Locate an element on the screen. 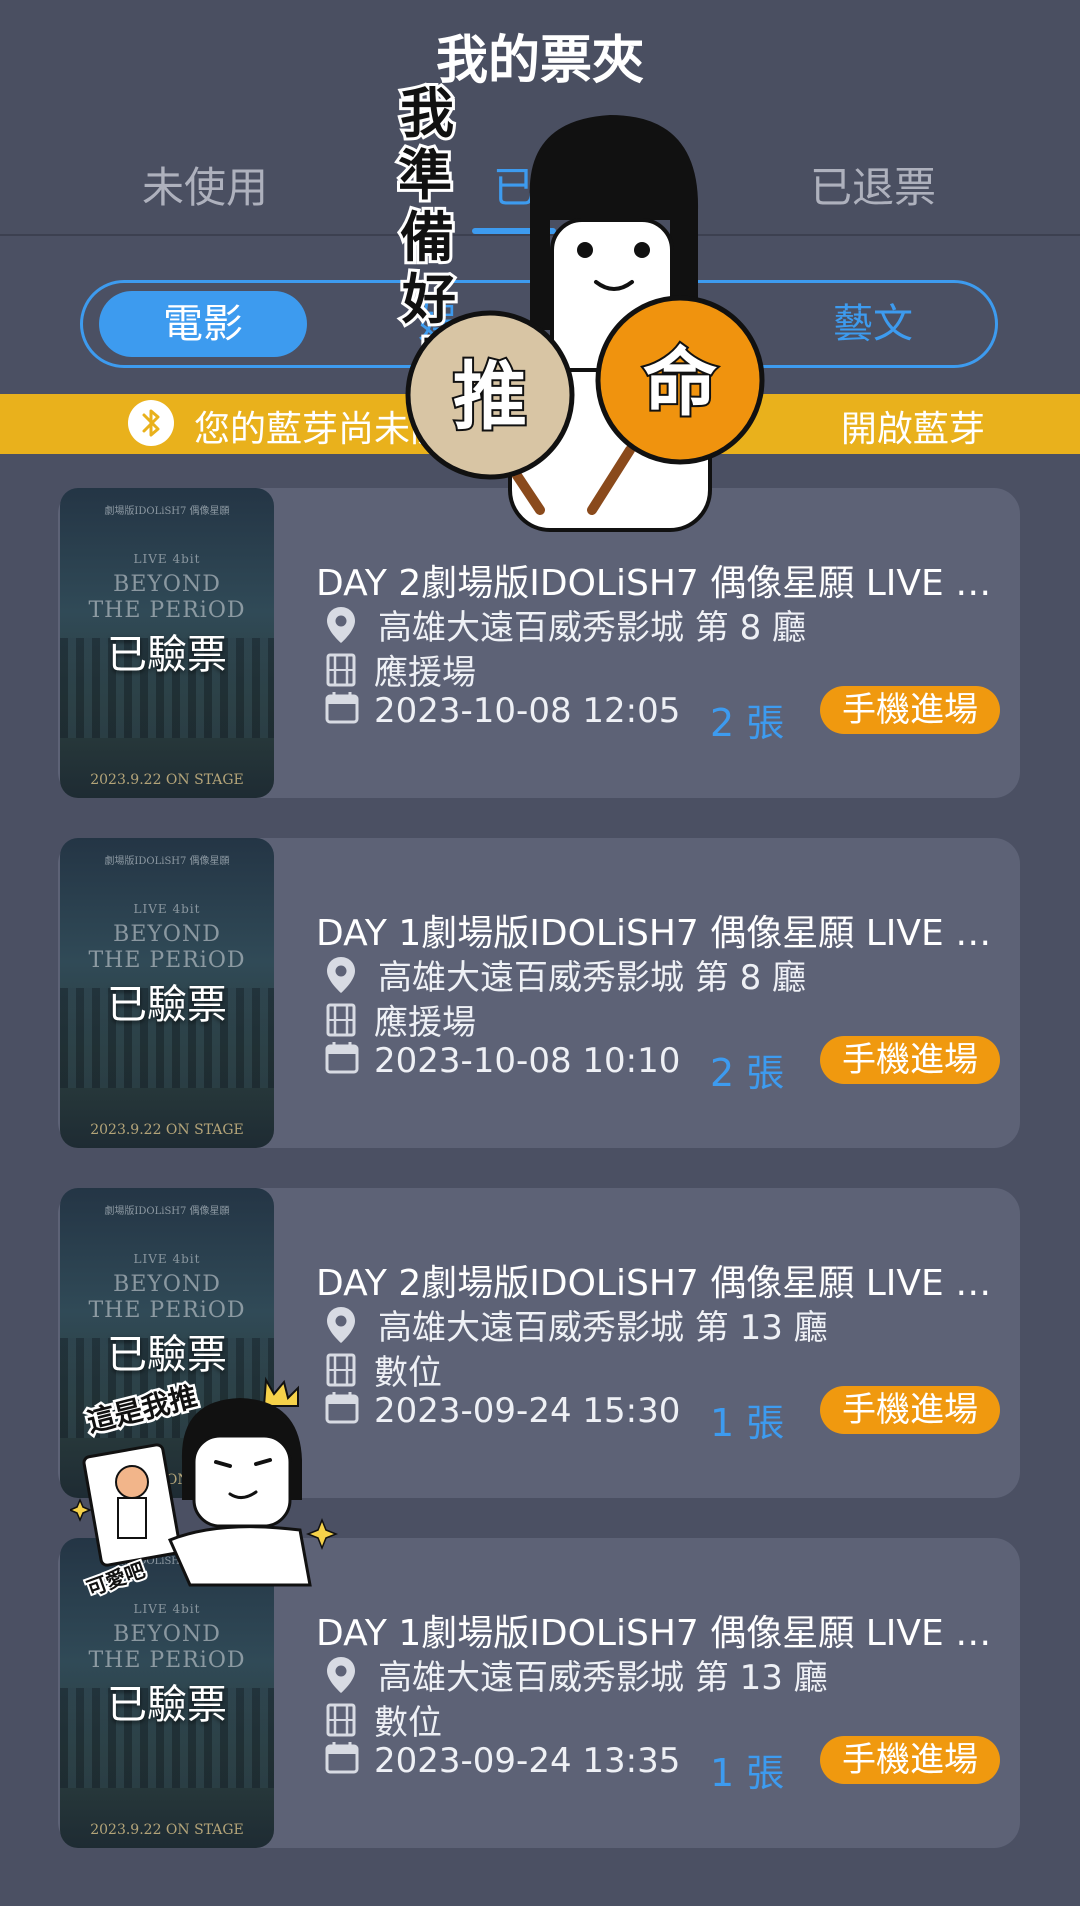 The image size is (1080, 1906). datetime-row: 2023-10-08 10:10 is located at coordinates (502, 1062).